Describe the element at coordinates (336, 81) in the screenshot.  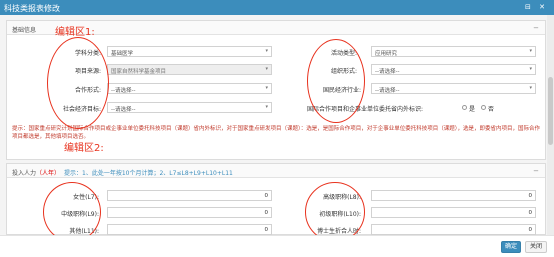
I see `annotation-circle-right` at that location.